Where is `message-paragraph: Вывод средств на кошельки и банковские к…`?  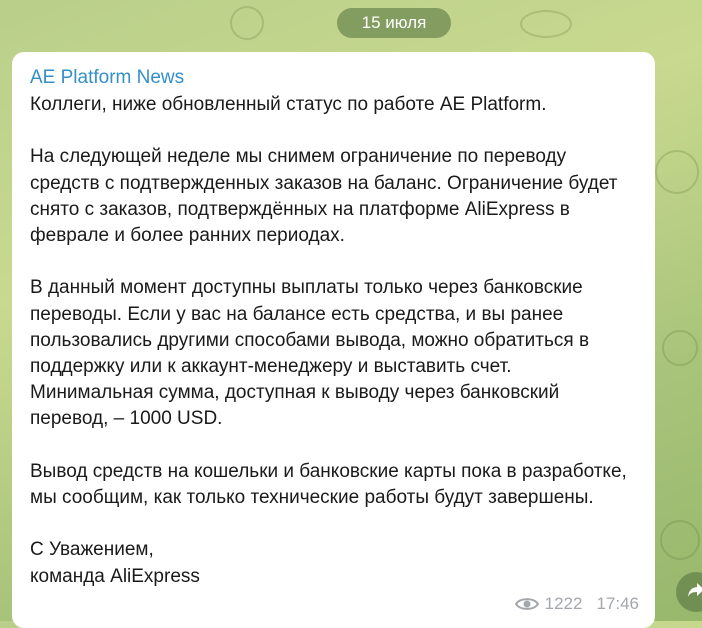 message-paragraph: Вывод средств на кошельки и банковские к… is located at coordinates (328, 484).